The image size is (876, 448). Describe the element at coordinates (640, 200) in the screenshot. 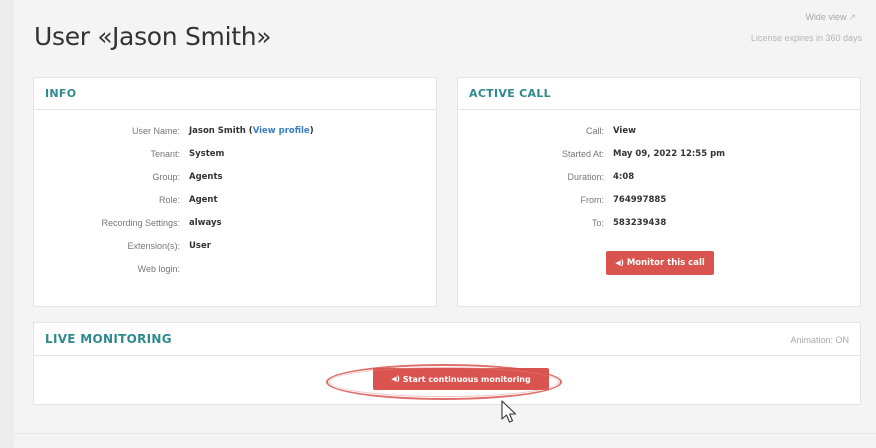

I see `from-value: 764997885` at that location.